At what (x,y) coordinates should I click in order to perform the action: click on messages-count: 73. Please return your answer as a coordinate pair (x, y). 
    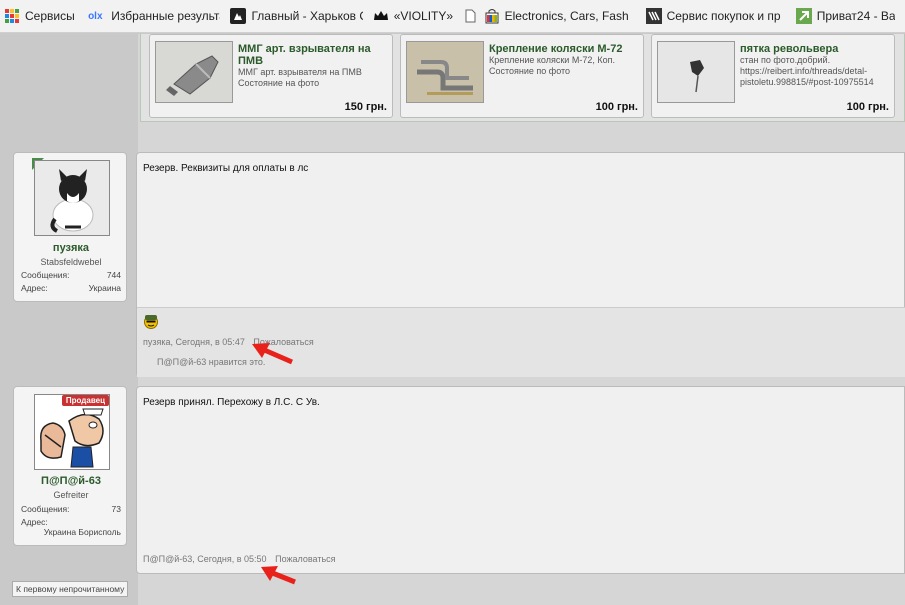
    Looking at the image, I should click on (116, 509).